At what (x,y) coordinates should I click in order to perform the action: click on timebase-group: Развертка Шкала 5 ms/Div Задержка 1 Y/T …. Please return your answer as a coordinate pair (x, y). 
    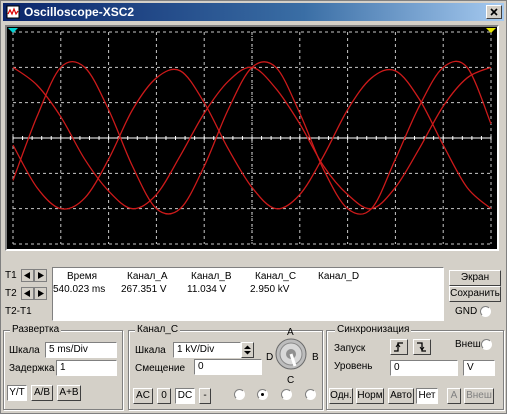
    Looking at the image, I should click on (63, 367).